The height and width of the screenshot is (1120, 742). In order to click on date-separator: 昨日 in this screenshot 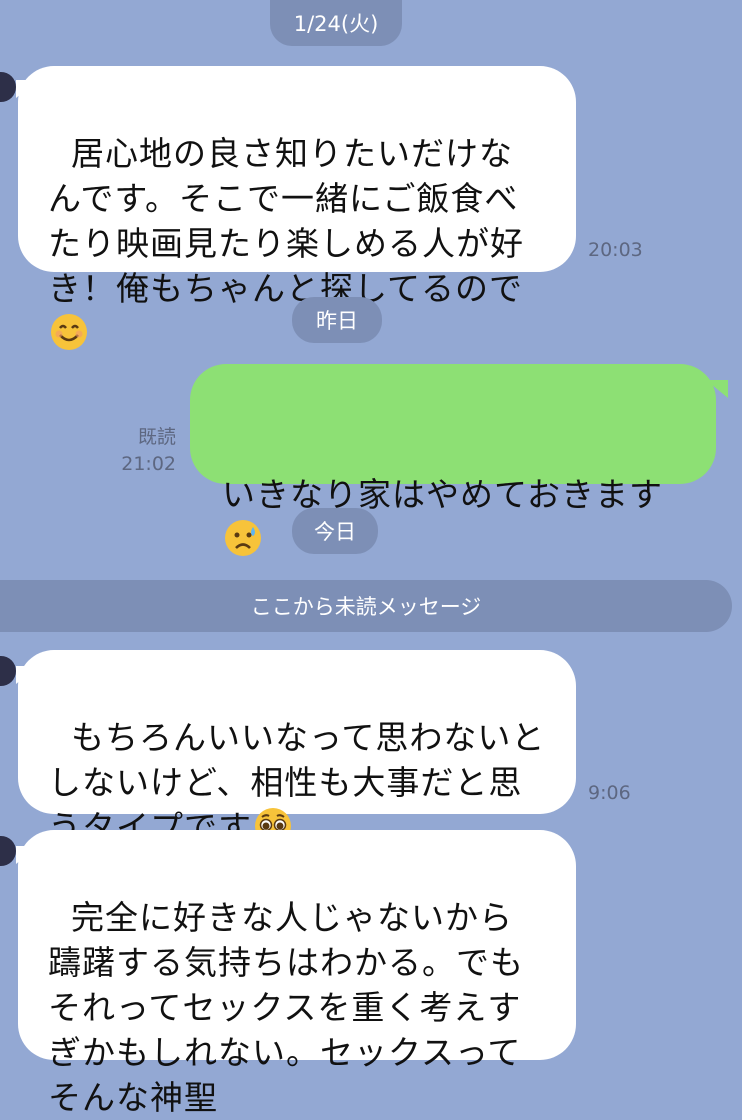, I will do `click(337, 320)`.